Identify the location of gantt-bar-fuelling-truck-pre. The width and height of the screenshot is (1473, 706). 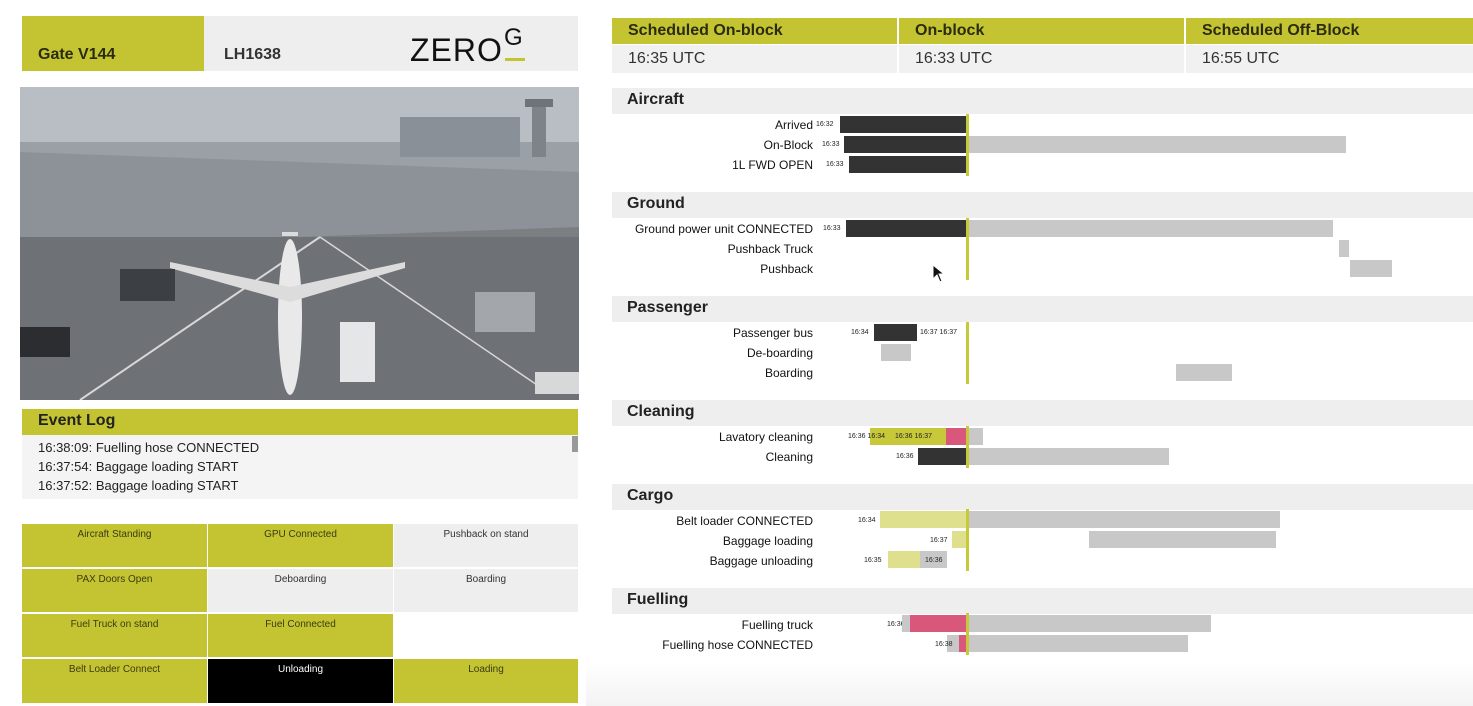
(906, 623).